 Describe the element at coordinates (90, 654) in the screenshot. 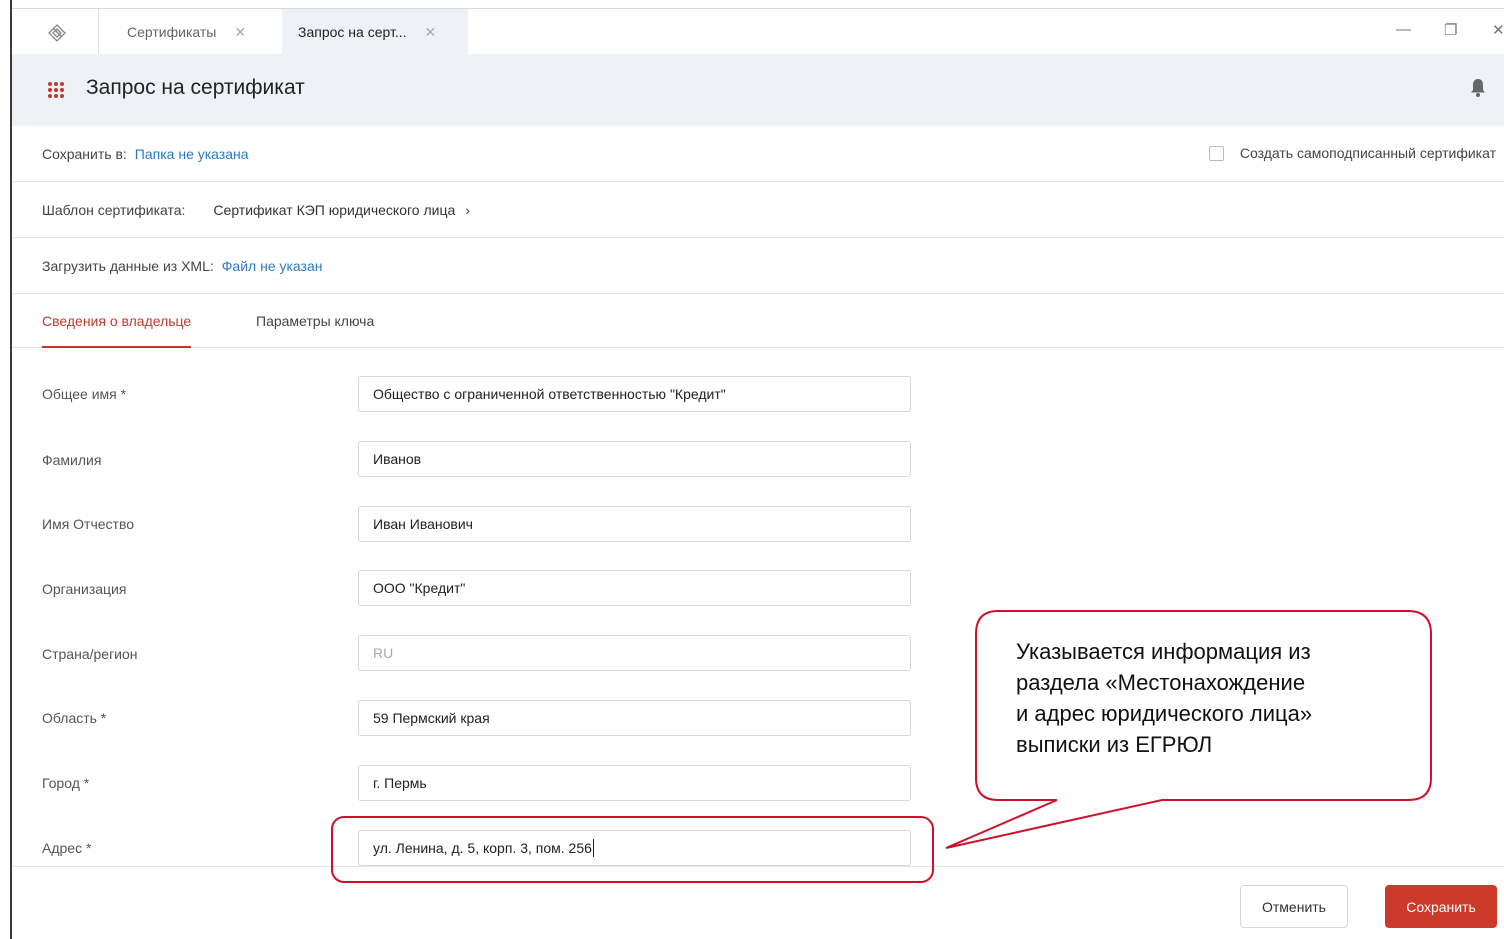

I see `field-label-country: Страна/регион` at that location.